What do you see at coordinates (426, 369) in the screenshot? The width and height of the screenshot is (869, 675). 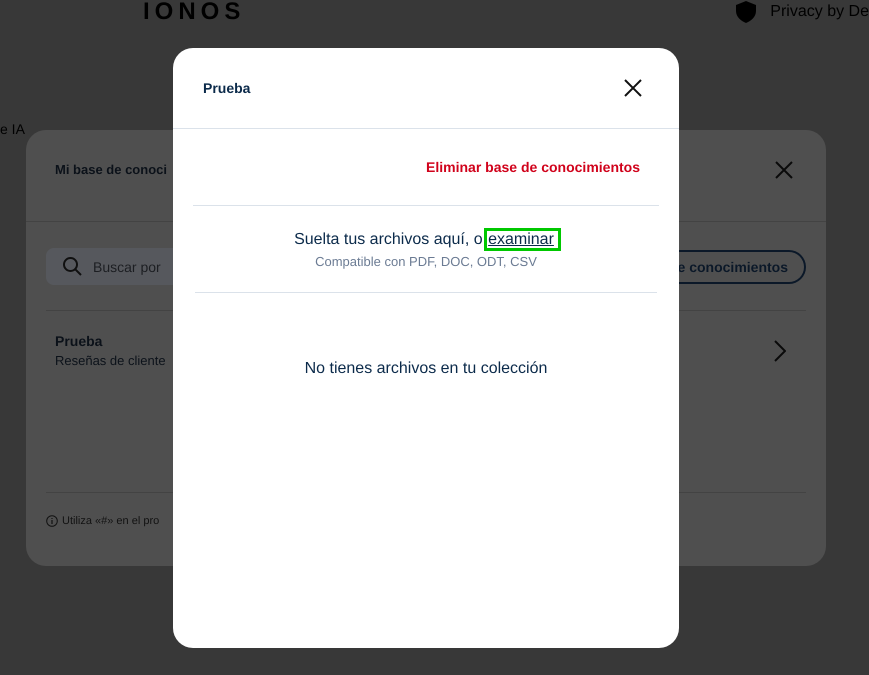 I see `empty-message: No tienes archivos en tu colección` at bounding box center [426, 369].